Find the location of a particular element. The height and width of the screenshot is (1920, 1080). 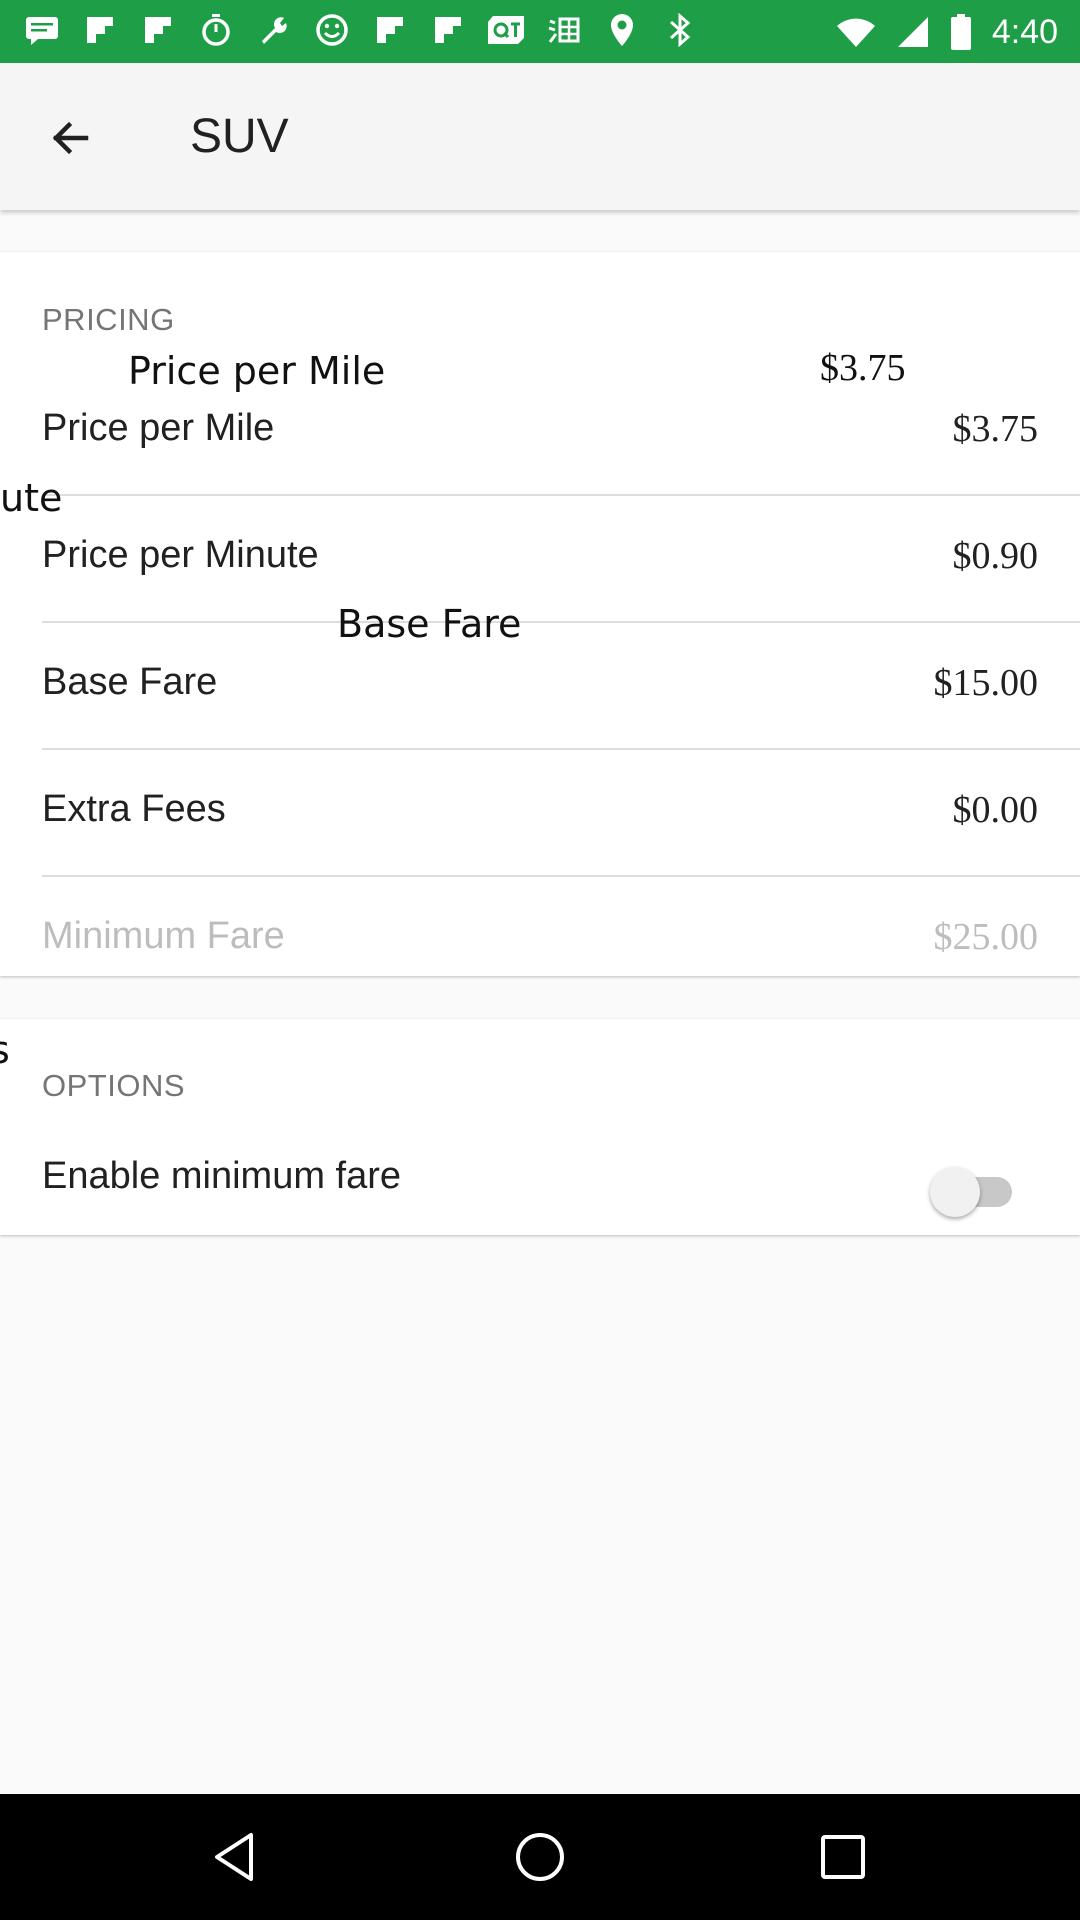

pricing-header: PRICING is located at coordinates (108, 319).